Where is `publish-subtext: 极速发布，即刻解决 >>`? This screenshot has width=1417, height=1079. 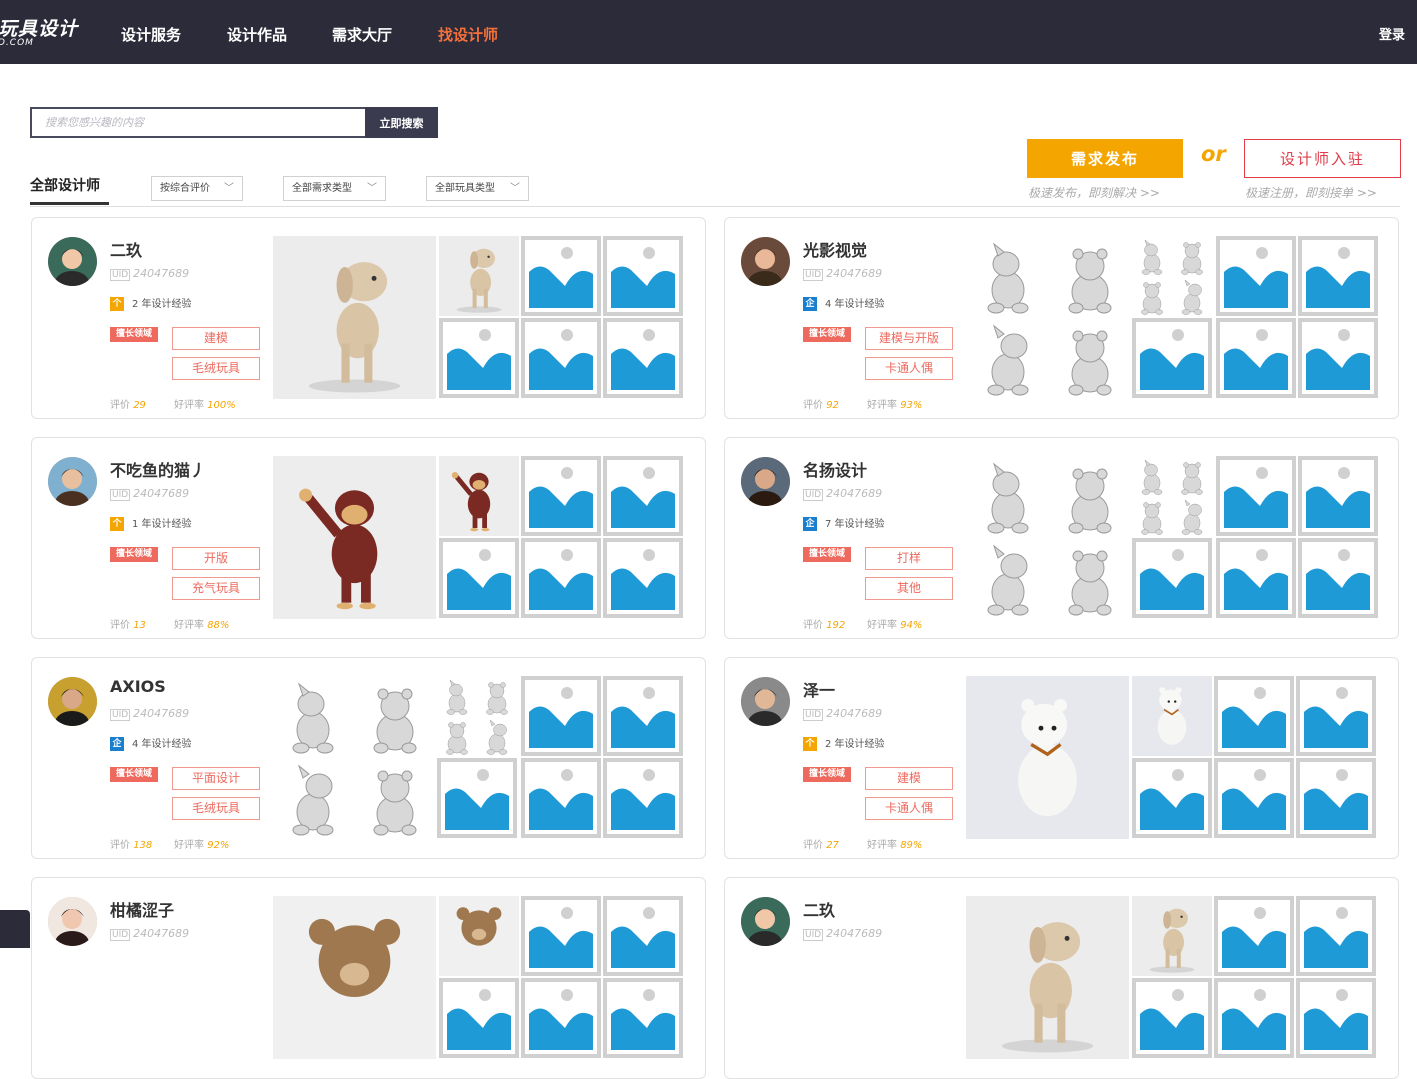 publish-subtext: 极速发布，即刻解决 >> is located at coordinates (1094, 192).